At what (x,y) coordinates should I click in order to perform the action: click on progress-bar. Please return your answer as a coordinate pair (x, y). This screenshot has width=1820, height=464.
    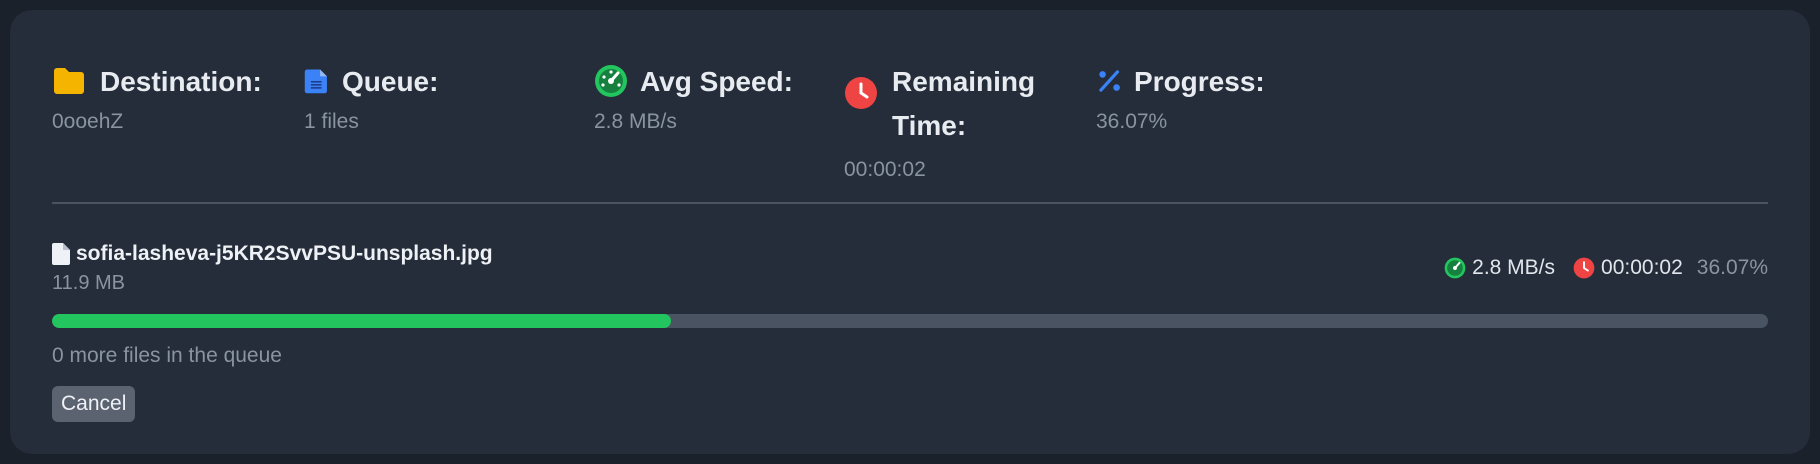
    Looking at the image, I should click on (910, 321).